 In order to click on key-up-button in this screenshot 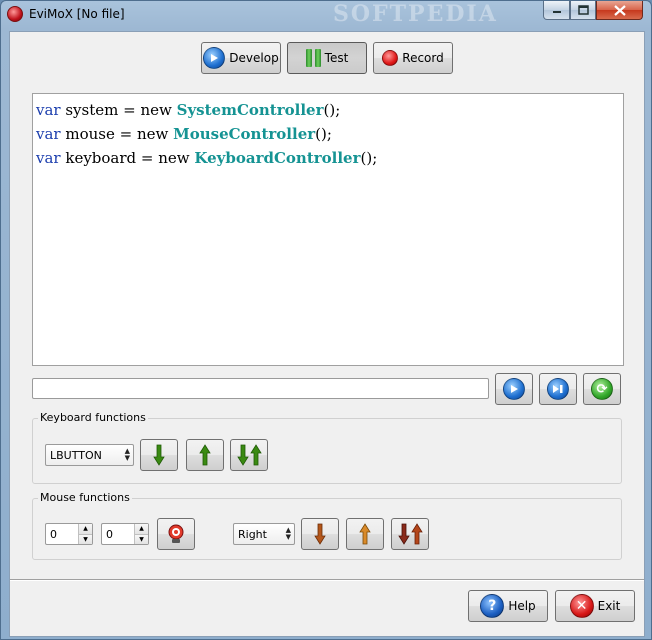, I will do `click(205, 455)`.